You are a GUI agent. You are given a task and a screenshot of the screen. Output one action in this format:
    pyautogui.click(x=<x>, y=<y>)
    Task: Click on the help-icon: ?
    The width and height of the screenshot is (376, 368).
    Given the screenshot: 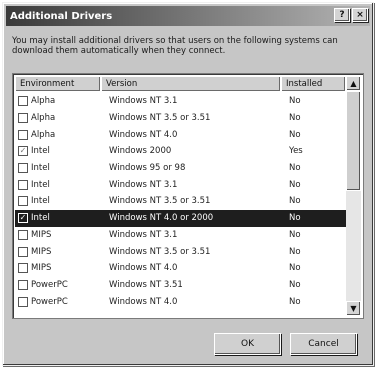 What is the action you would take?
    pyautogui.click(x=342, y=15)
    